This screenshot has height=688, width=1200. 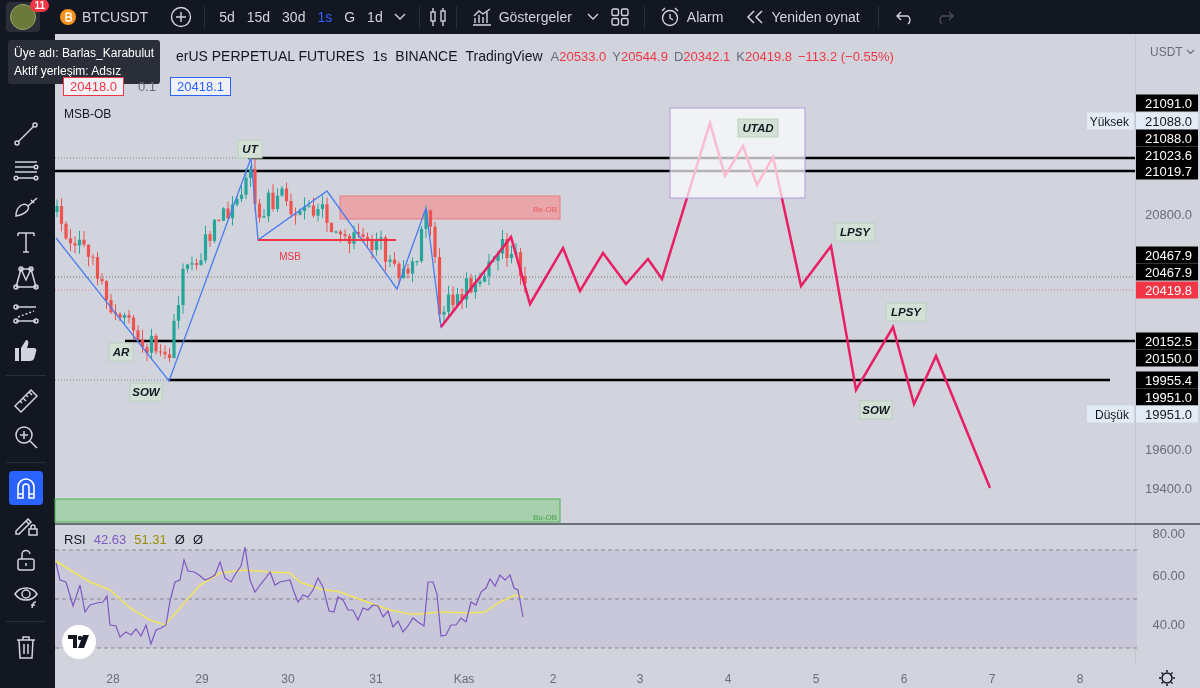 What do you see at coordinates (104, 17) in the screenshot?
I see `symbol-button: BTCUSDT` at bounding box center [104, 17].